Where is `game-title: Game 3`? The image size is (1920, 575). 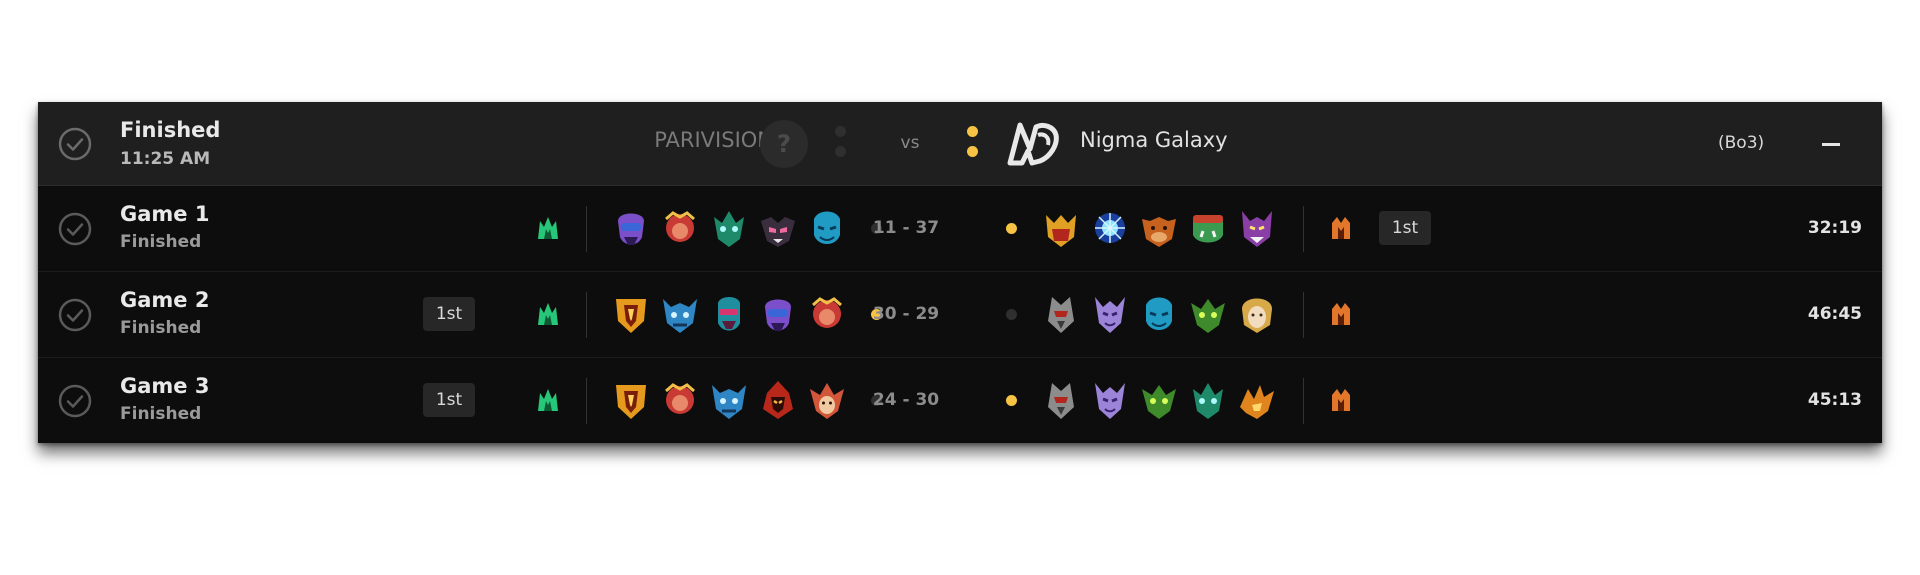
game-title: Game 3 is located at coordinates (165, 386).